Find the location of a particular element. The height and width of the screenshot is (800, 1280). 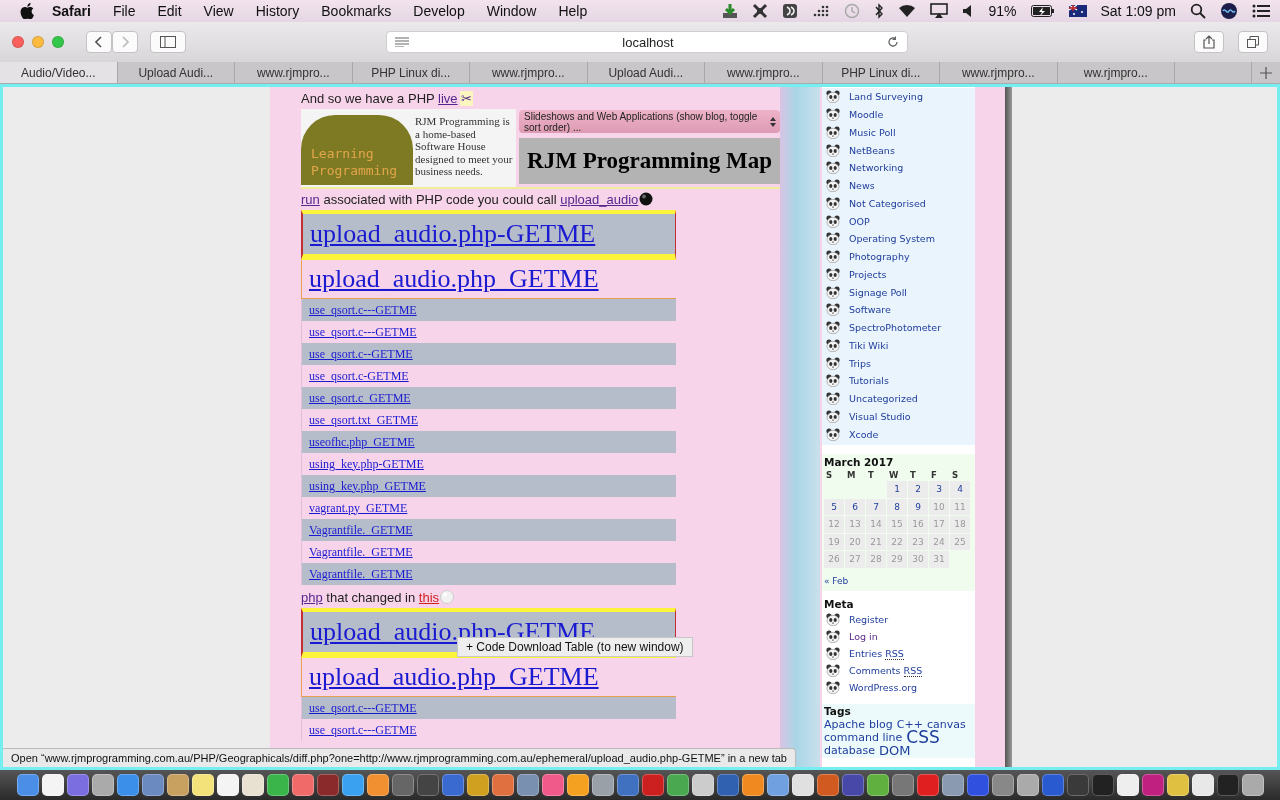

category-link: Projects is located at coordinates (868, 274).